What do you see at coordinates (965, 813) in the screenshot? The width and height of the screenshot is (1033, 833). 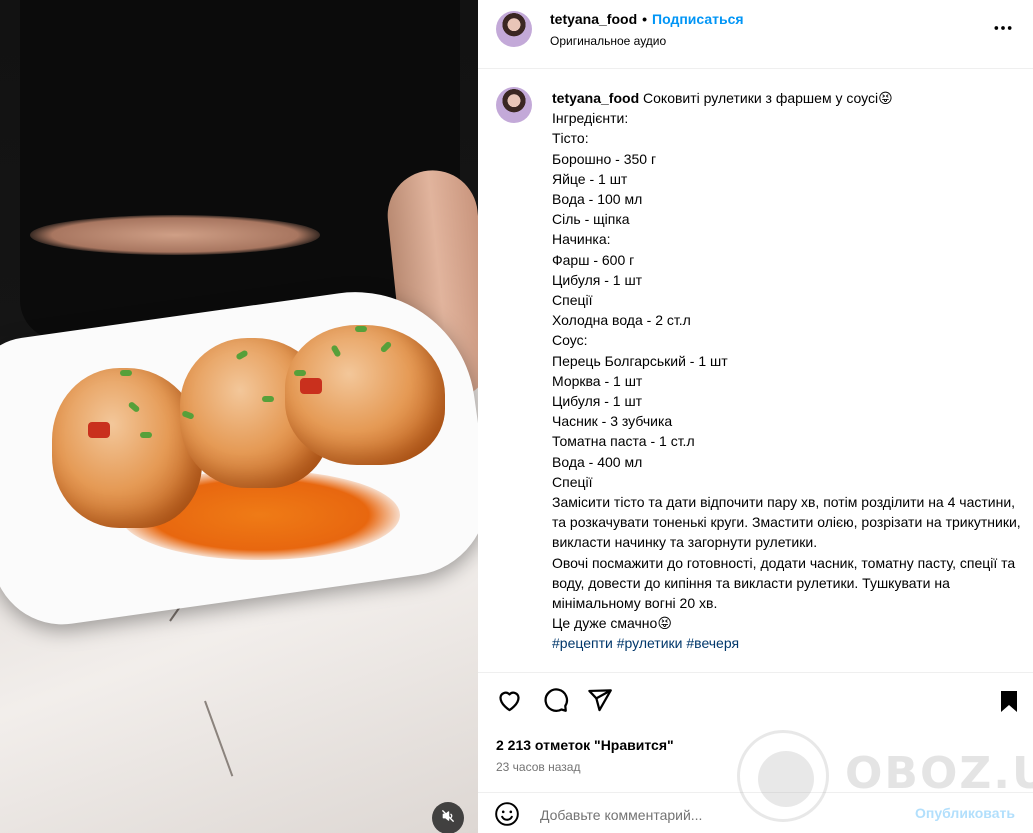 I see `post-comment-button: Опубликовать` at bounding box center [965, 813].